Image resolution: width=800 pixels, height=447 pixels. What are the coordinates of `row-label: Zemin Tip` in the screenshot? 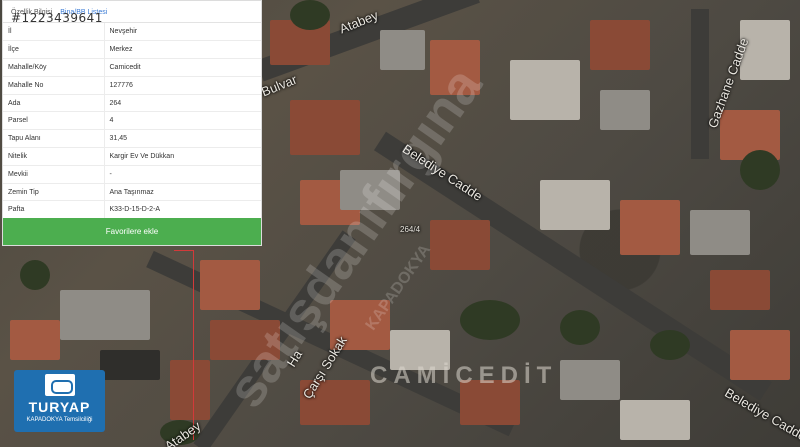 It's located at (54, 192).